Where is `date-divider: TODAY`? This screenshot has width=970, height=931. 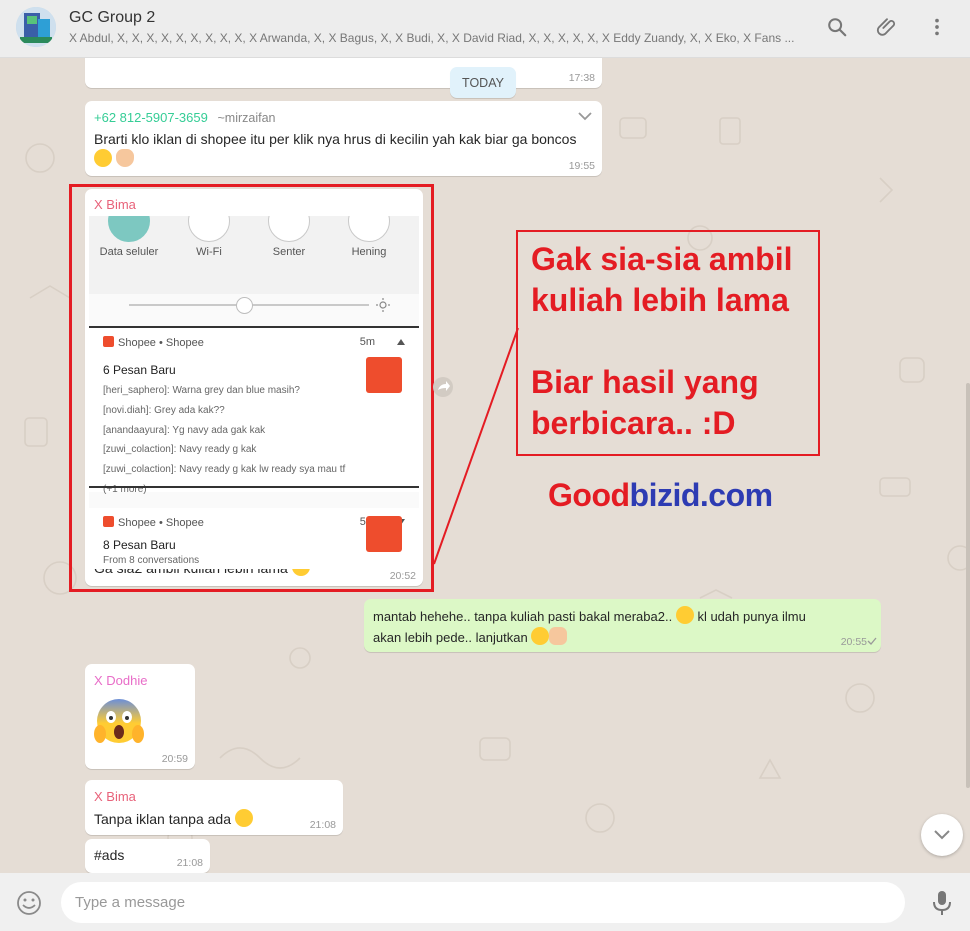
date-divider: TODAY is located at coordinates (483, 82).